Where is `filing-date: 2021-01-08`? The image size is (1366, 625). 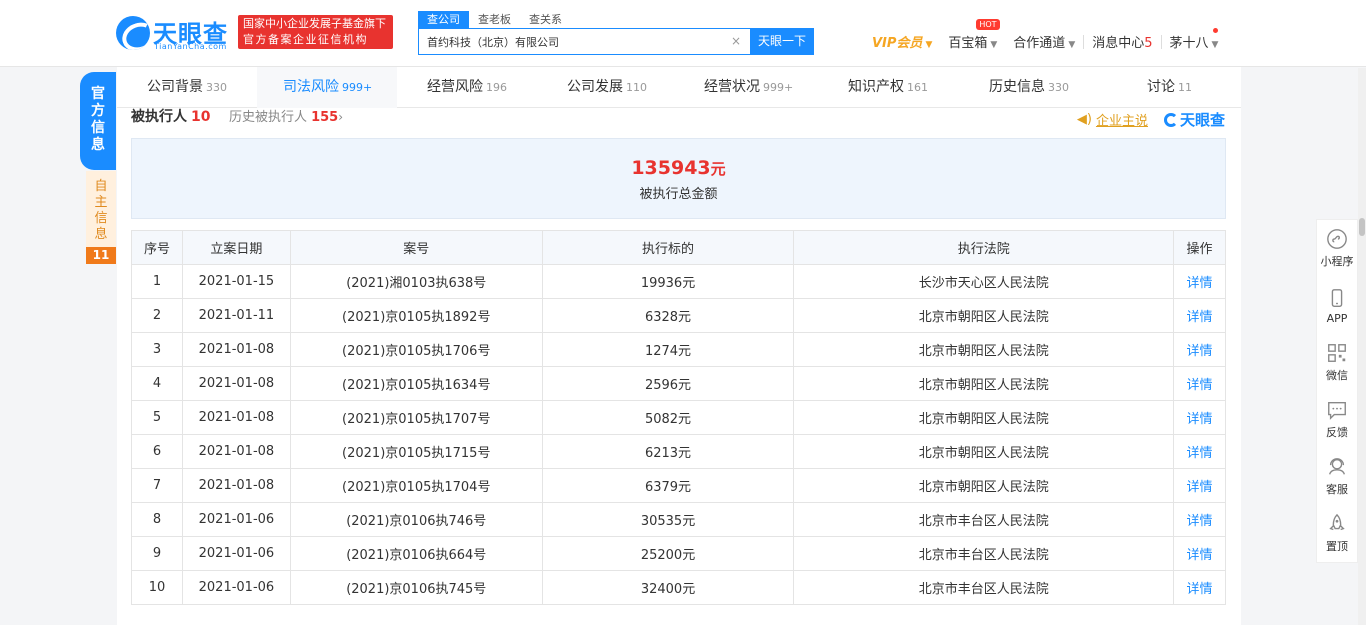 filing-date: 2021-01-08 is located at coordinates (236, 485).